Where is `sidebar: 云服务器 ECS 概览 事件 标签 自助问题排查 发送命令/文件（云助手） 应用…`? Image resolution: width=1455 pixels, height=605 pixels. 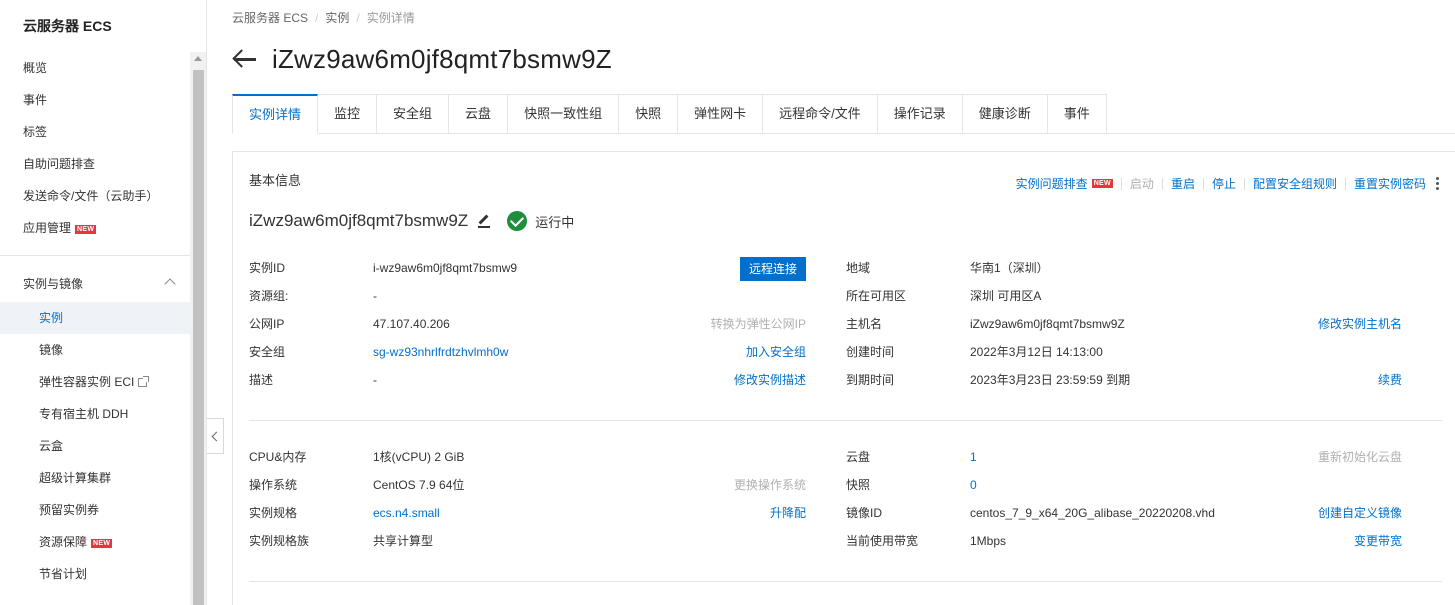 sidebar: 云服务器 ECS 概览 事件 标签 自助问题排查 发送命令/文件（云助手） 应用… is located at coordinates (103, 302).